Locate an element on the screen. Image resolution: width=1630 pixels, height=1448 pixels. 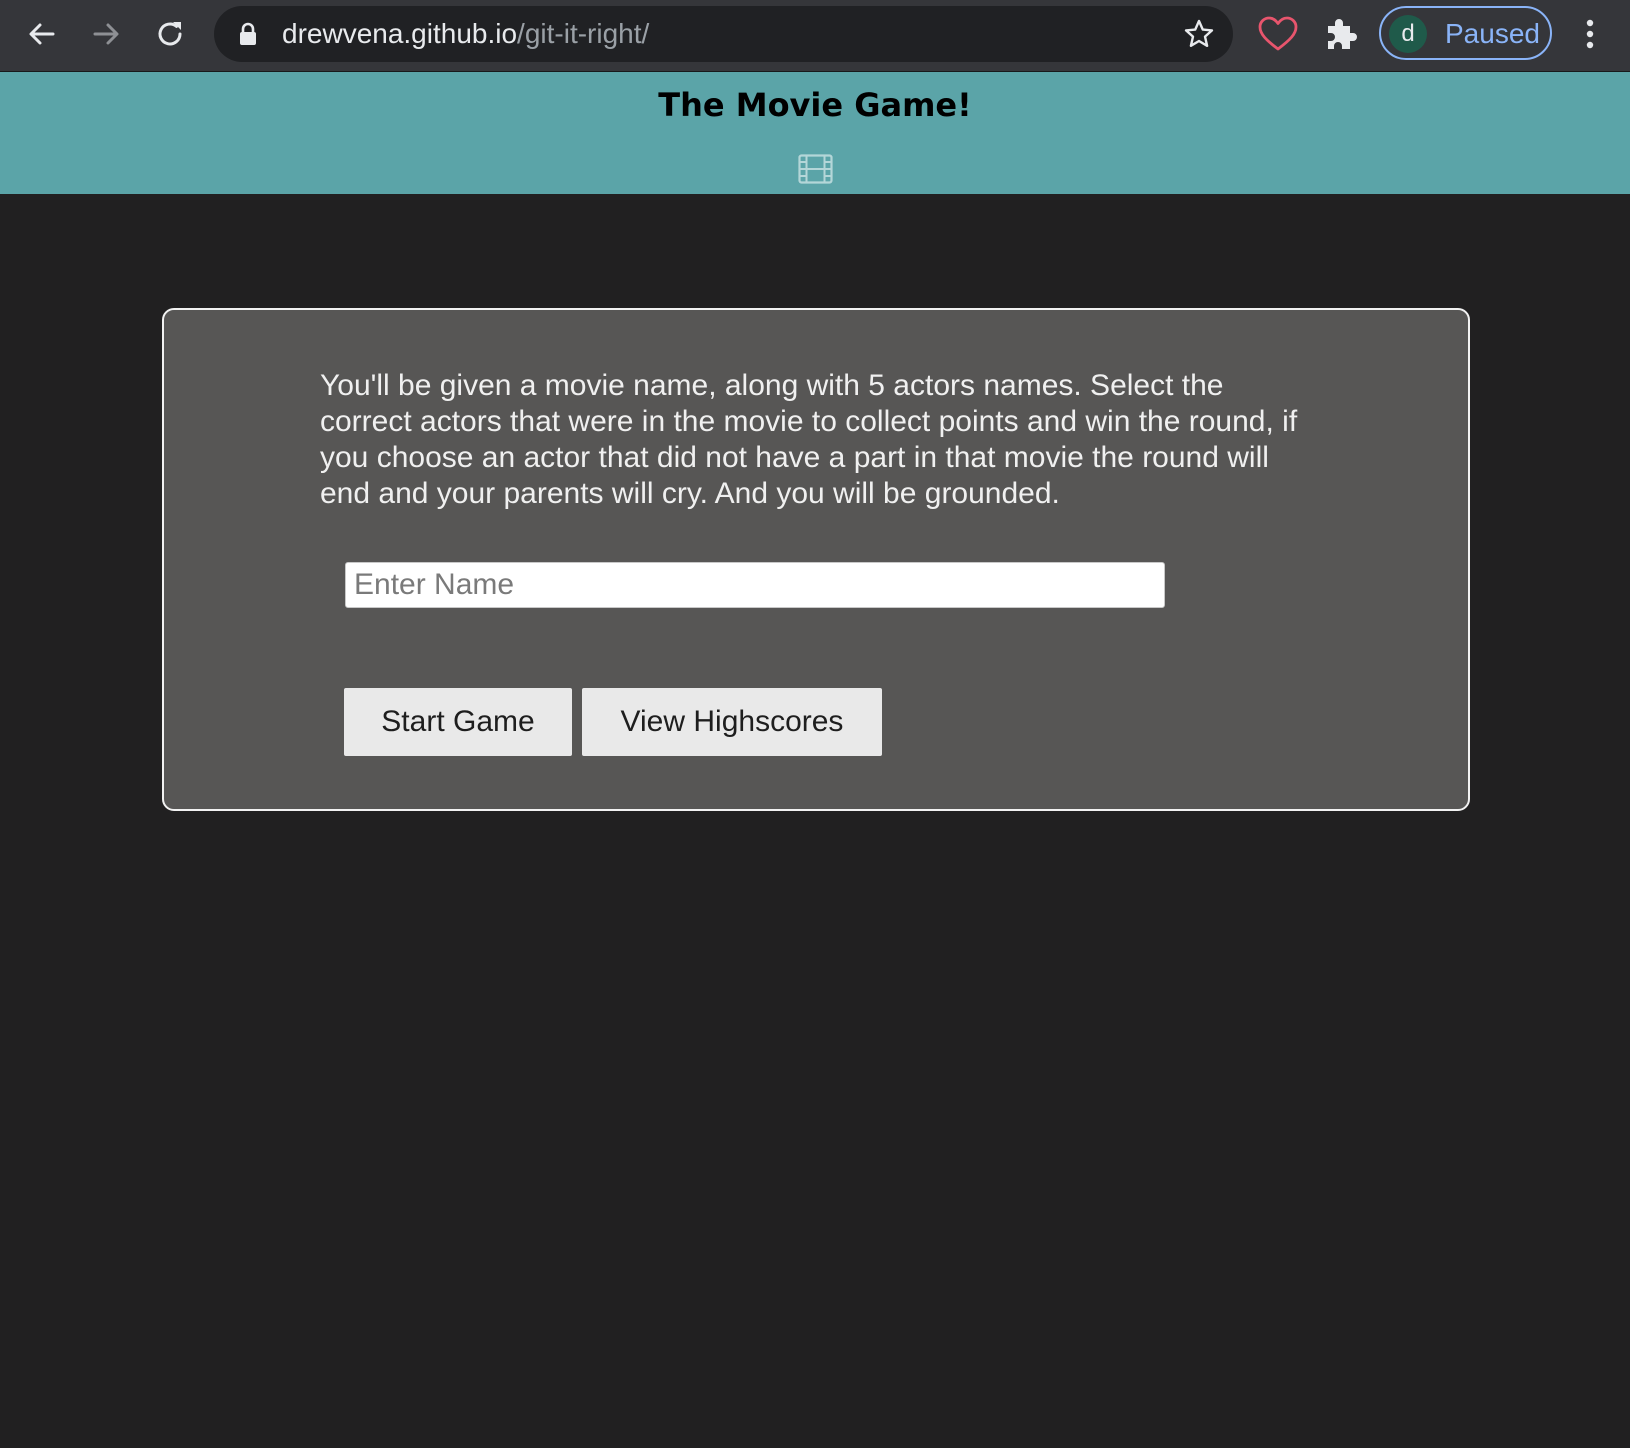
heart-icon is located at coordinates (1278, 34).